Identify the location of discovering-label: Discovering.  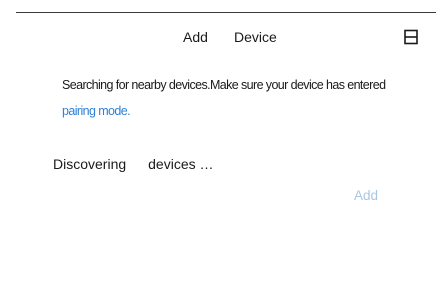
(90, 164).